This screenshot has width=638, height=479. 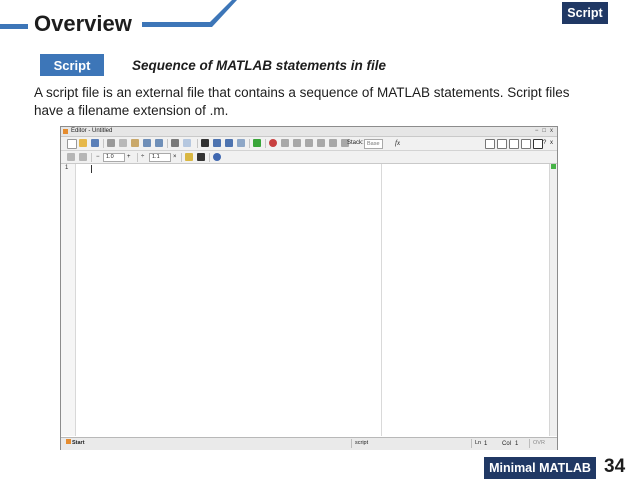 I want to click on float-icon, so click(x=526, y=144).